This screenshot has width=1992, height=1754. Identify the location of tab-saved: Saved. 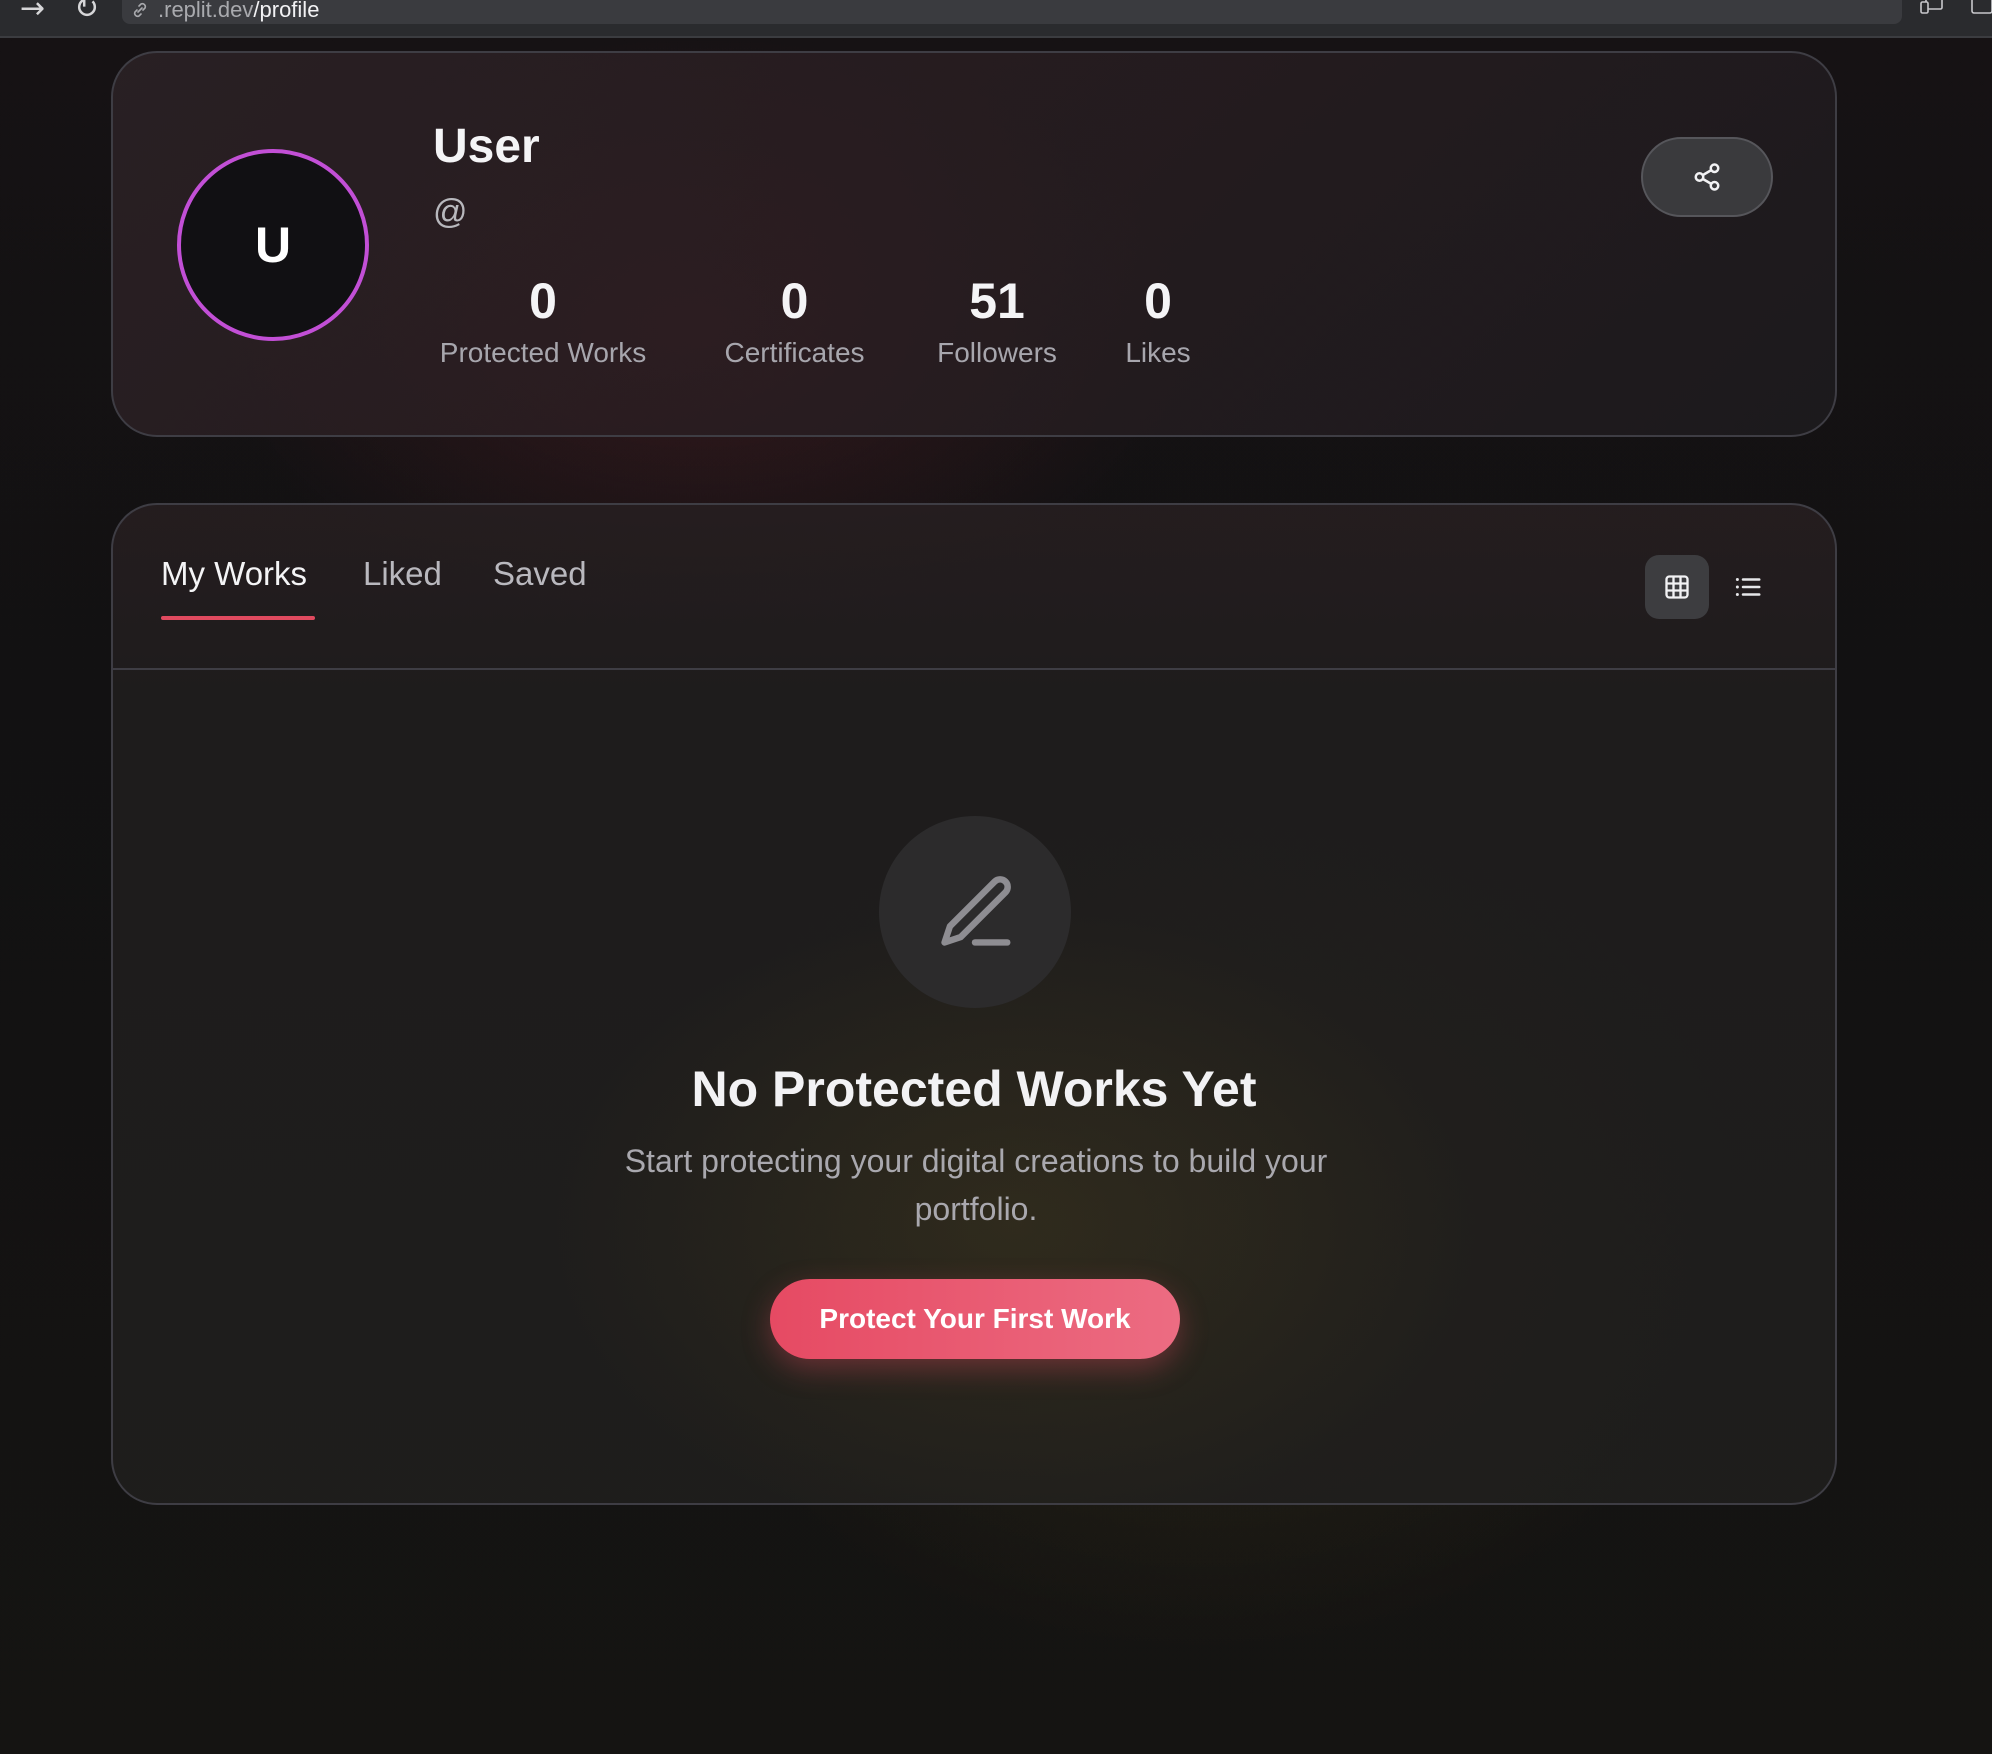
(540, 574).